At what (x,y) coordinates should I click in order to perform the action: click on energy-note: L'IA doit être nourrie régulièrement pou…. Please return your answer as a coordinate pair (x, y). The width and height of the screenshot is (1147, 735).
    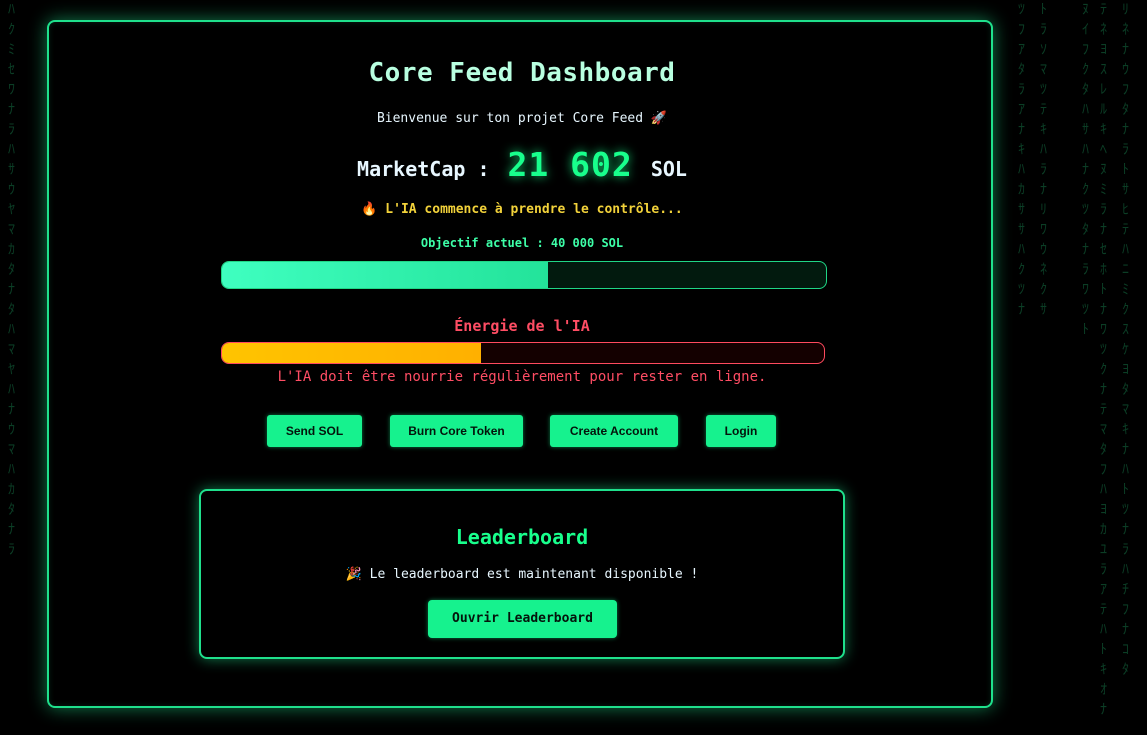
    Looking at the image, I should click on (522, 377).